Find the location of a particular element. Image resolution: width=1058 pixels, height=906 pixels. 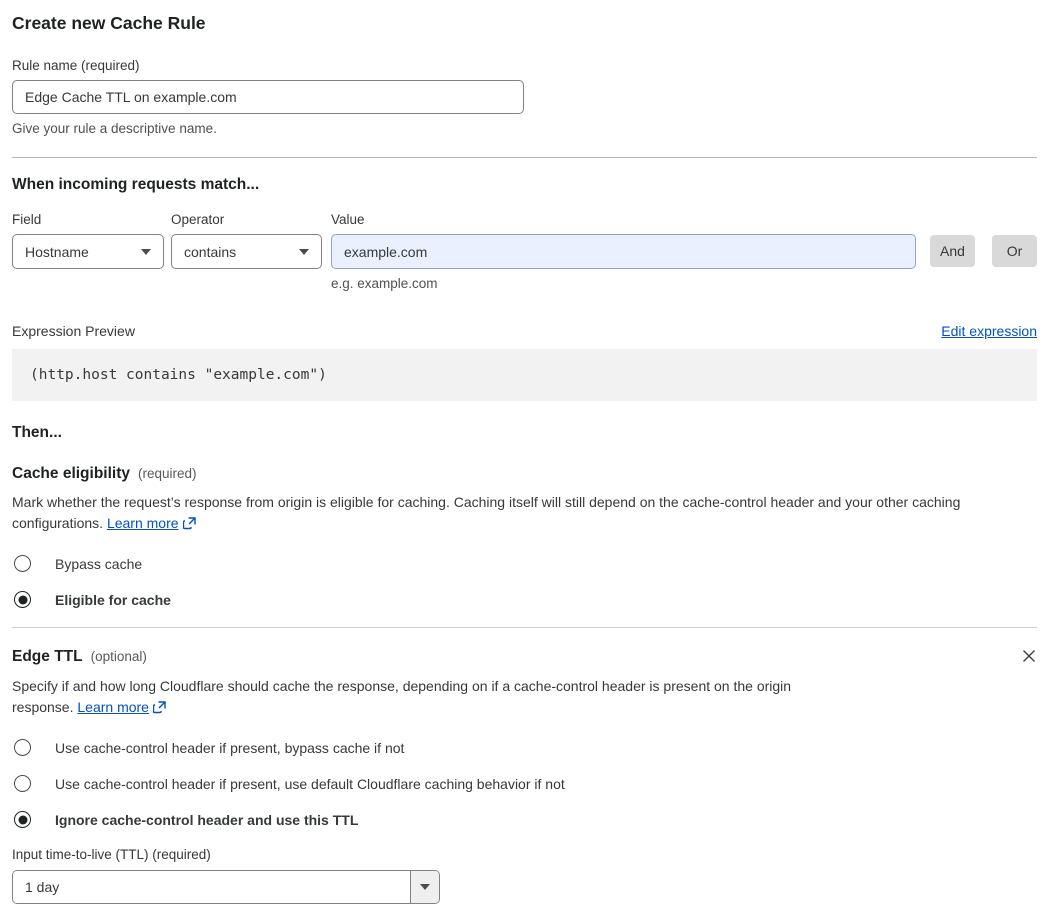

edit-expression-link: Edit expression is located at coordinates (989, 331).